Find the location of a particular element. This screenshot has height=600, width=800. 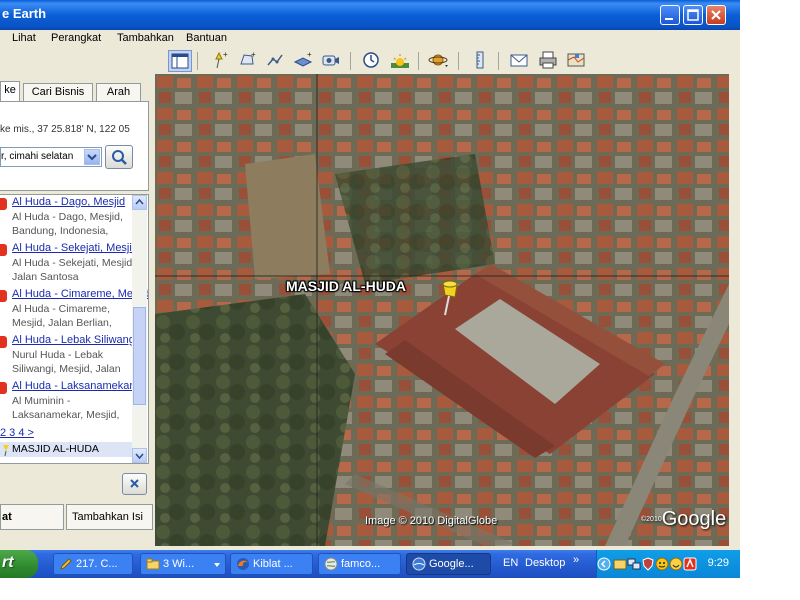

language-indicator: EN is located at coordinates (510, 563).